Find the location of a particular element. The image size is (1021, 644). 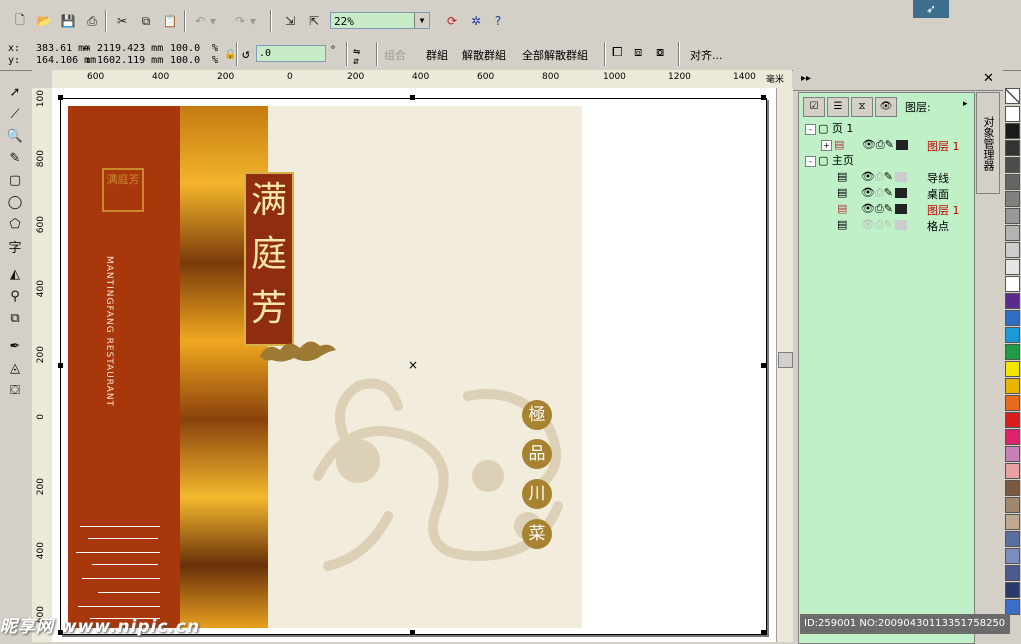

redo-dropdown-icon: ▼ is located at coordinates (253, 21).